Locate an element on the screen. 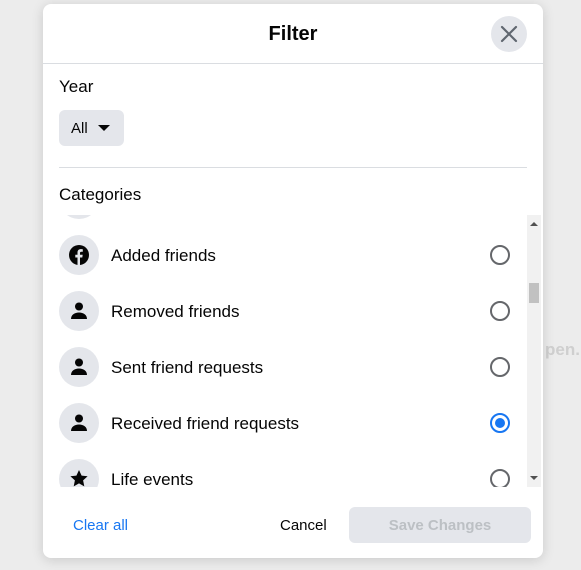 This screenshot has width=581, height=570. category-label: Removed friends is located at coordinates (175, 311).